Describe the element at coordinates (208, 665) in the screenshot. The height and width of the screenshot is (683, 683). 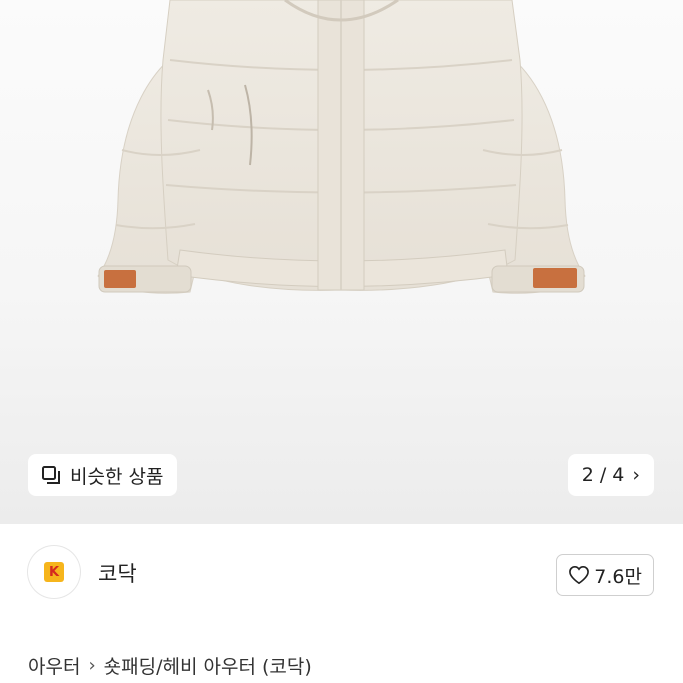
I see `breadcrumb-item-padding: 숏패딩/헤비 아우터 (코닥)` at that location.